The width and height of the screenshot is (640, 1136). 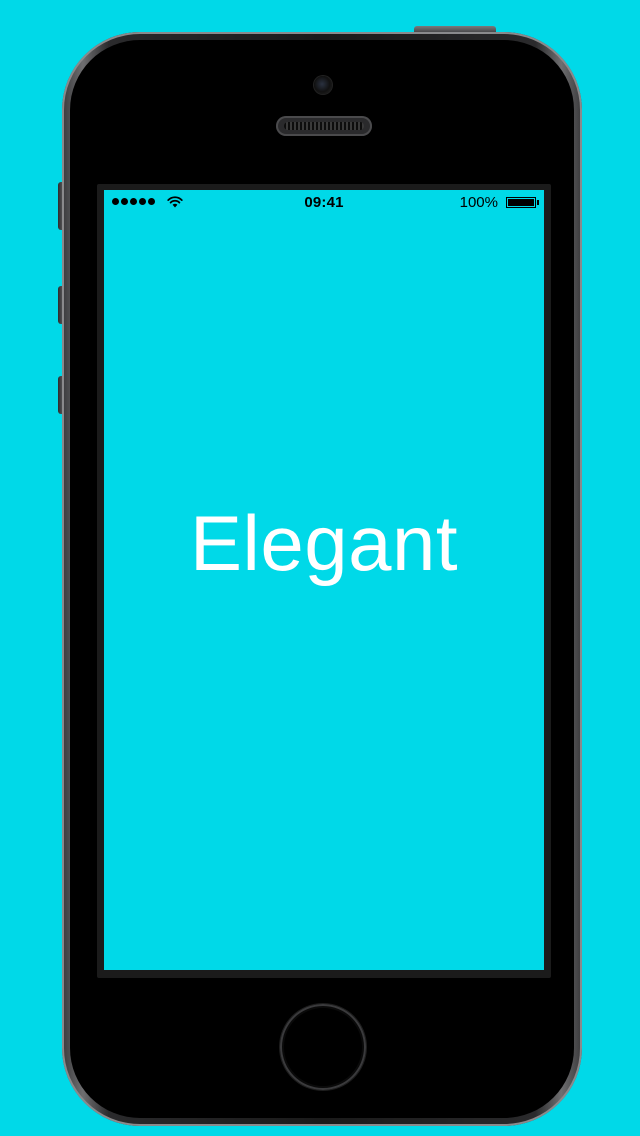 I want to click on home-button-icon, so click(x=323, y=1047).